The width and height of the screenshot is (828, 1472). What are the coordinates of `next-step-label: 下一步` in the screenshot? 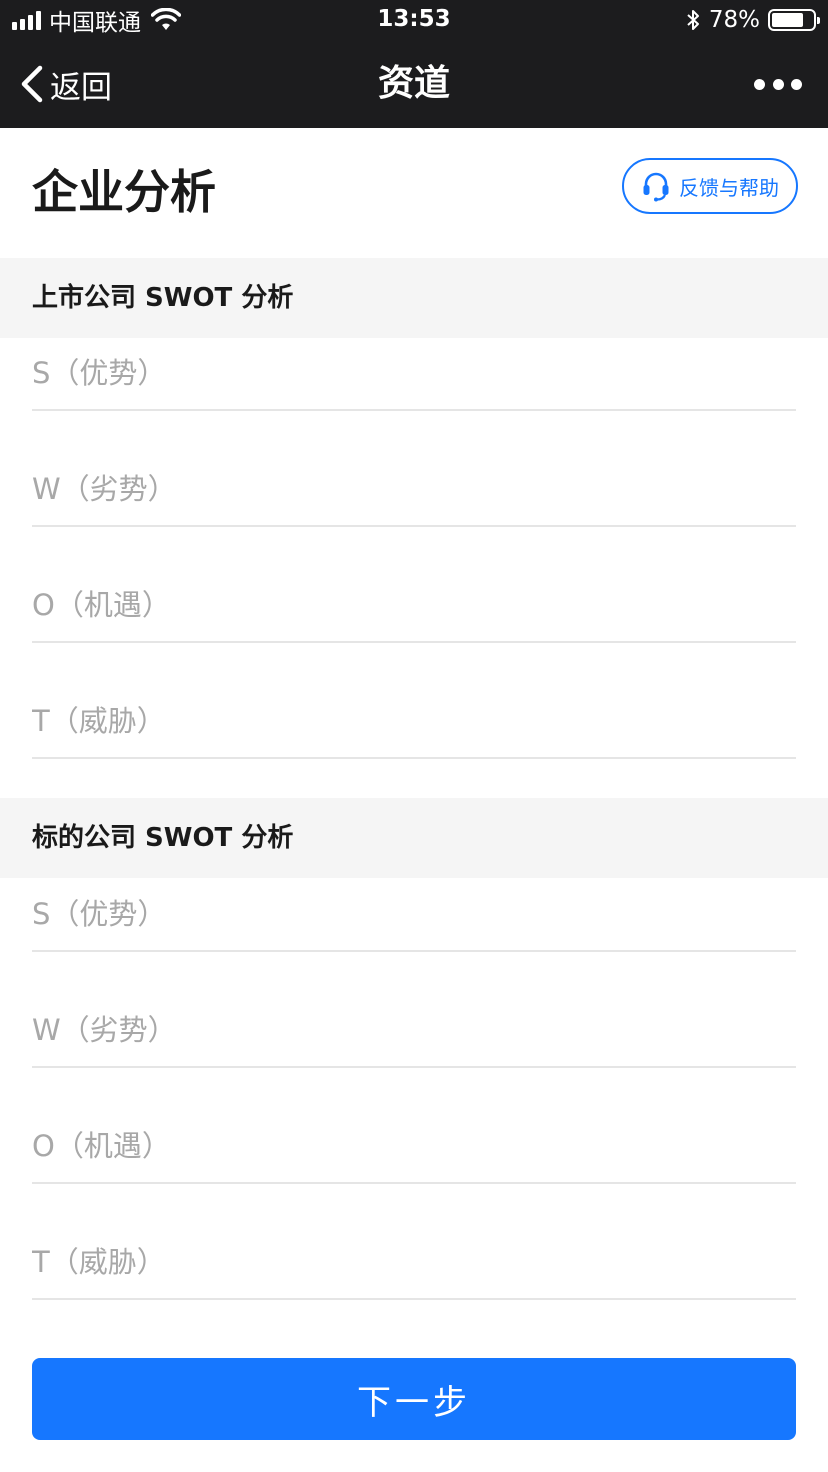 It's located at (414, 1402).